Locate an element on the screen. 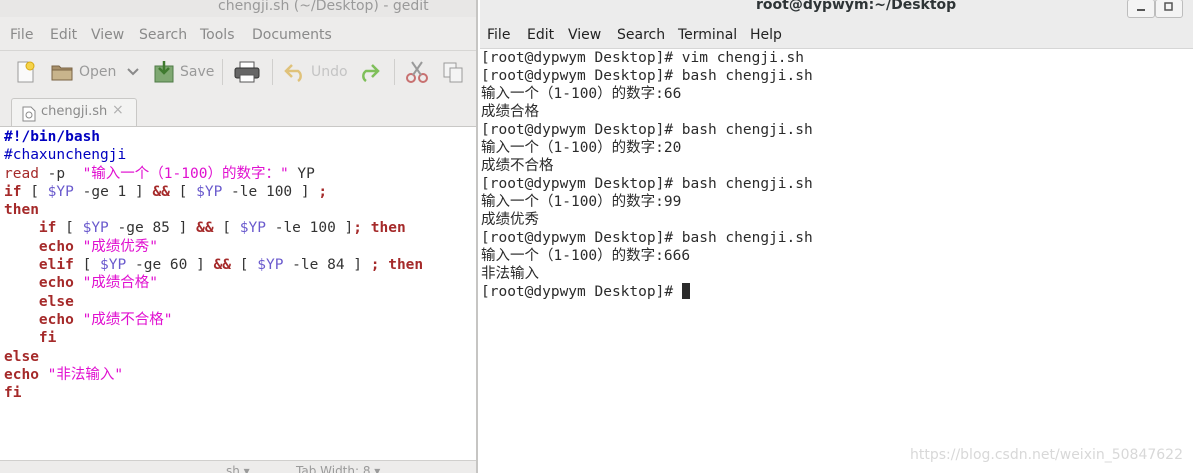 The image size is (1193, 473). terminal-menu-edit: Edit is located at coordinates (540, 35).